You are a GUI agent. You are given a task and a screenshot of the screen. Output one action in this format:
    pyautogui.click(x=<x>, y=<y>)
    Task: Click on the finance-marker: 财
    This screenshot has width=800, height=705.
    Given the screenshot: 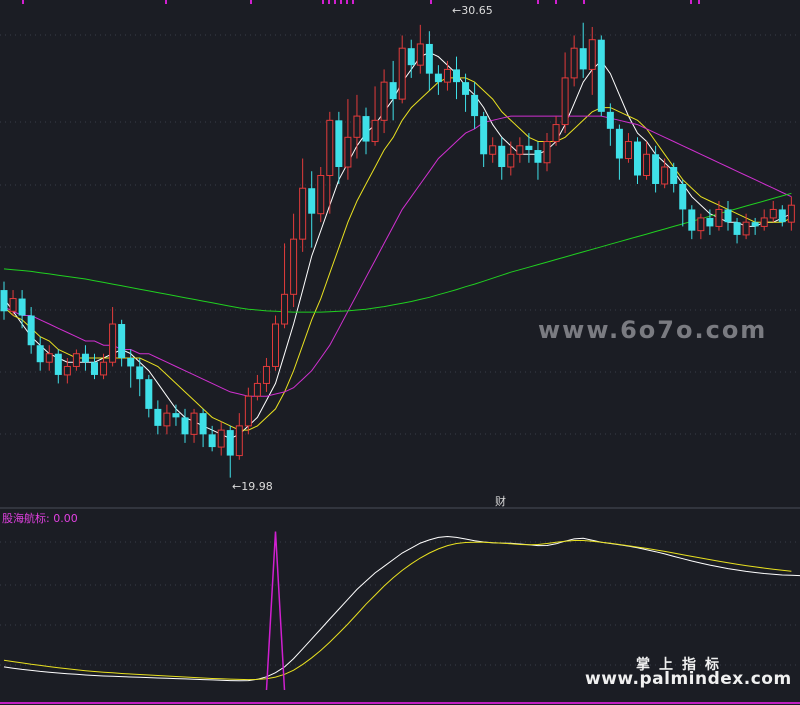 What is the action you would take?
    pyautogui.click(x=500, y=501)
    